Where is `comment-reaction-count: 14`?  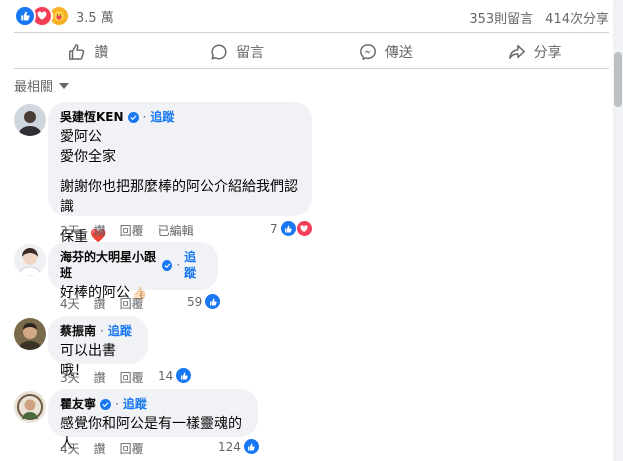 comment-reaction-count: 14 is located at coordinates (175, 375).